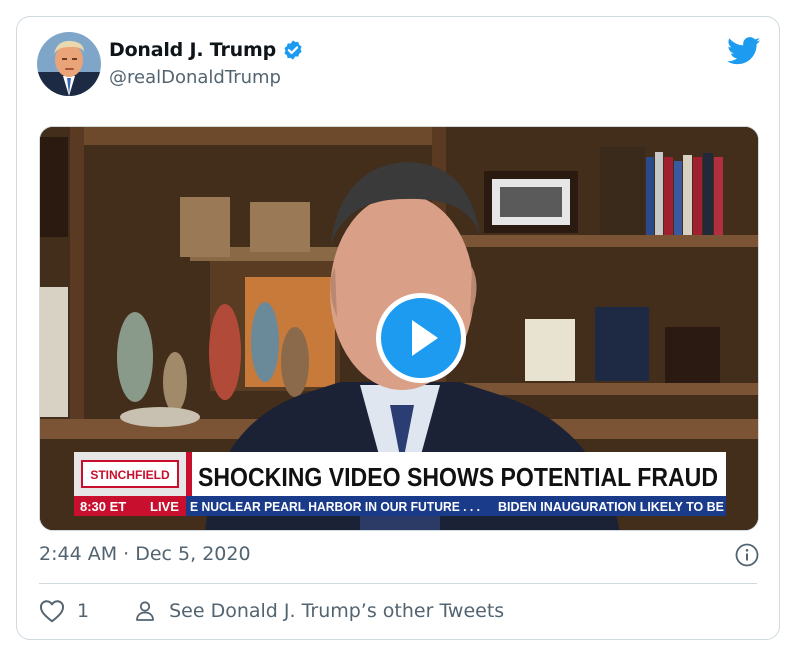  I want to click on avatar, so click(69, 64).